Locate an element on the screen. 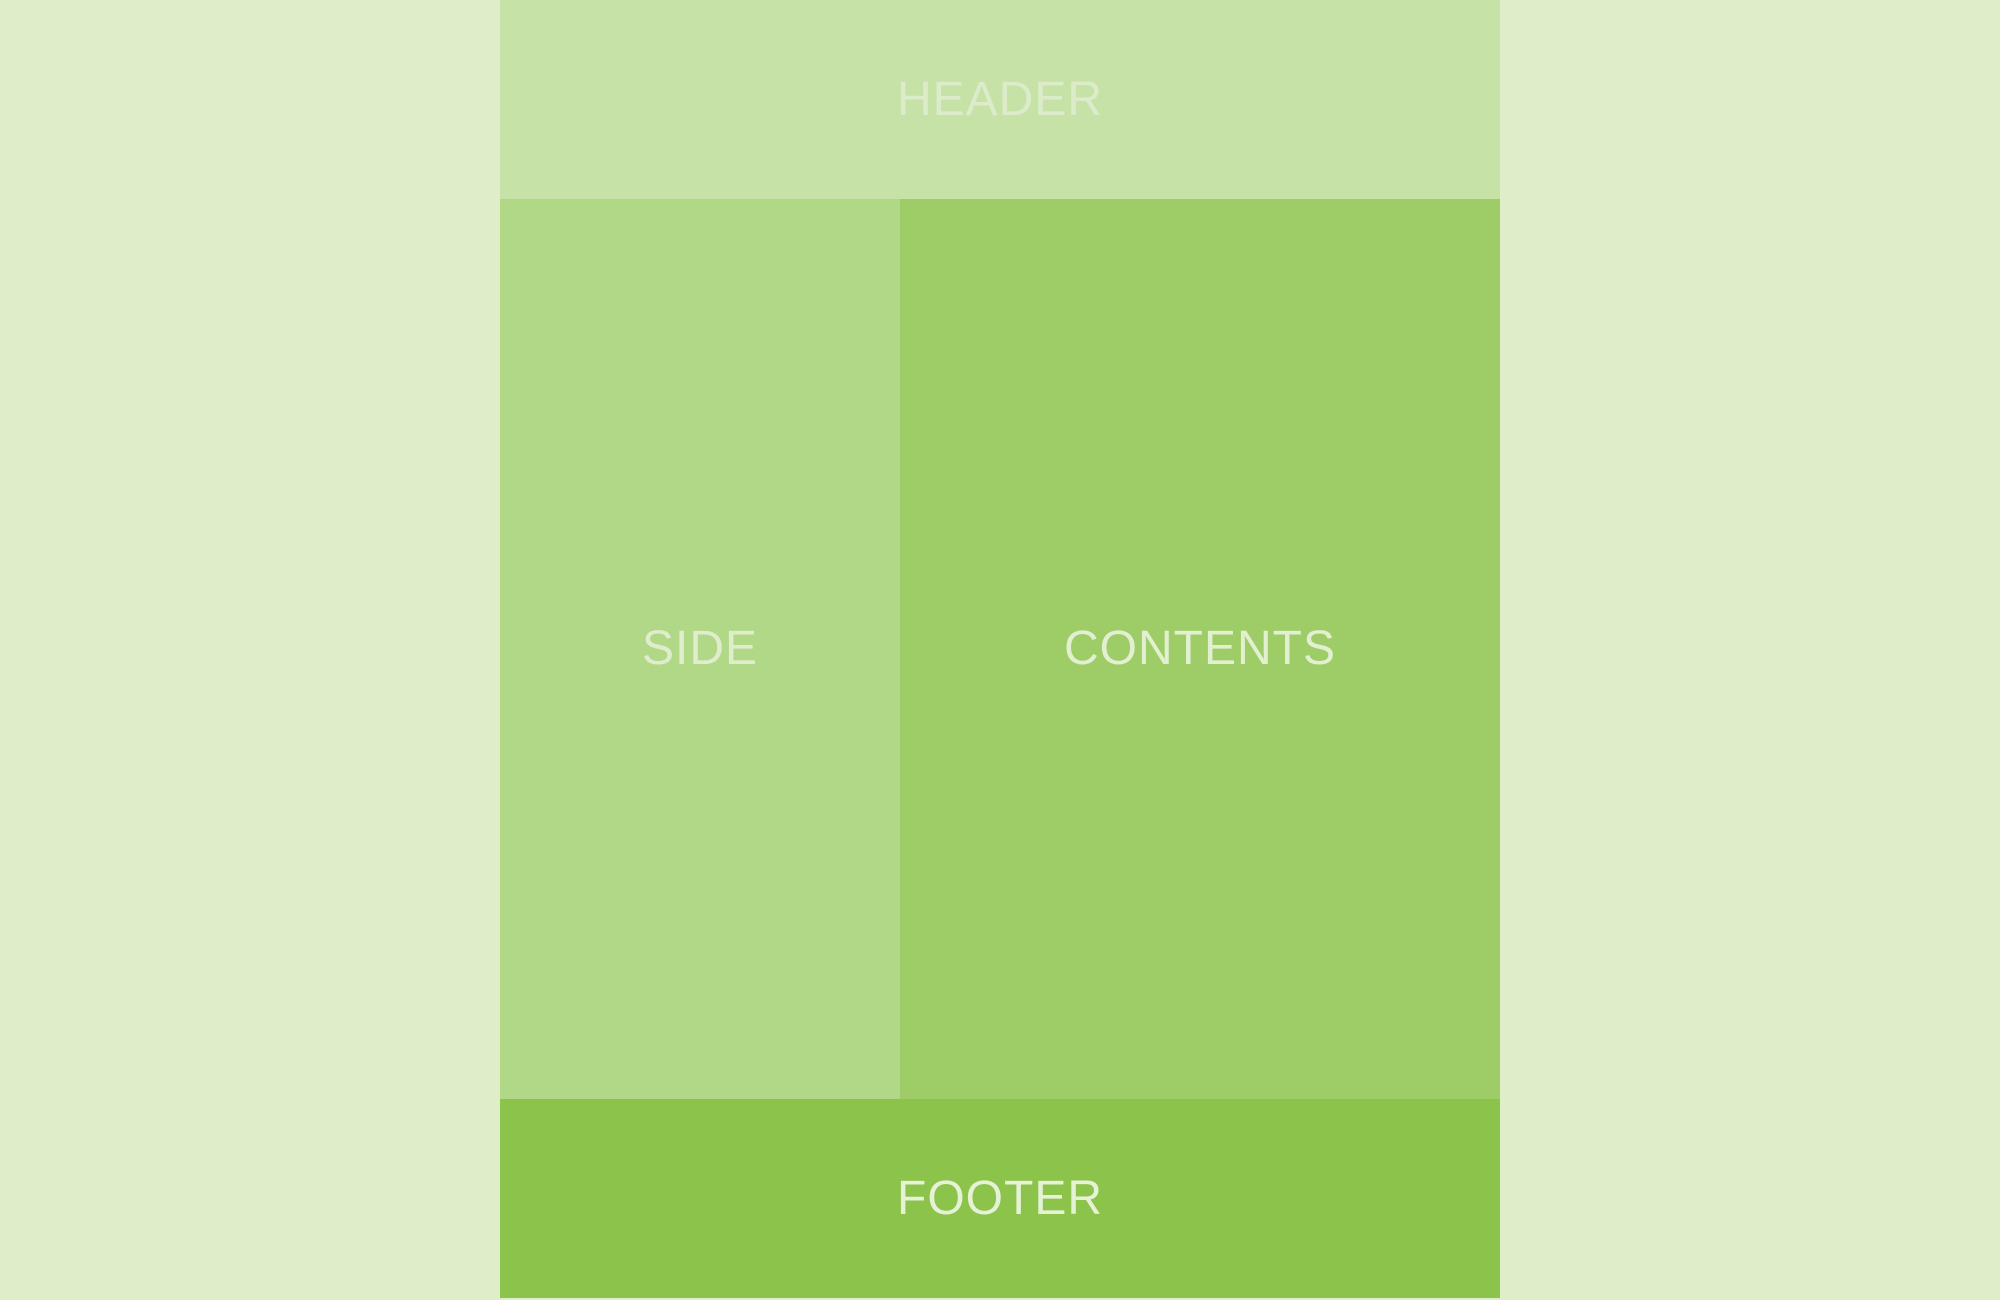 This screenshot has height=1300, width=2000. contents-label: CONTENTS is located at coordinates (1200, 648).